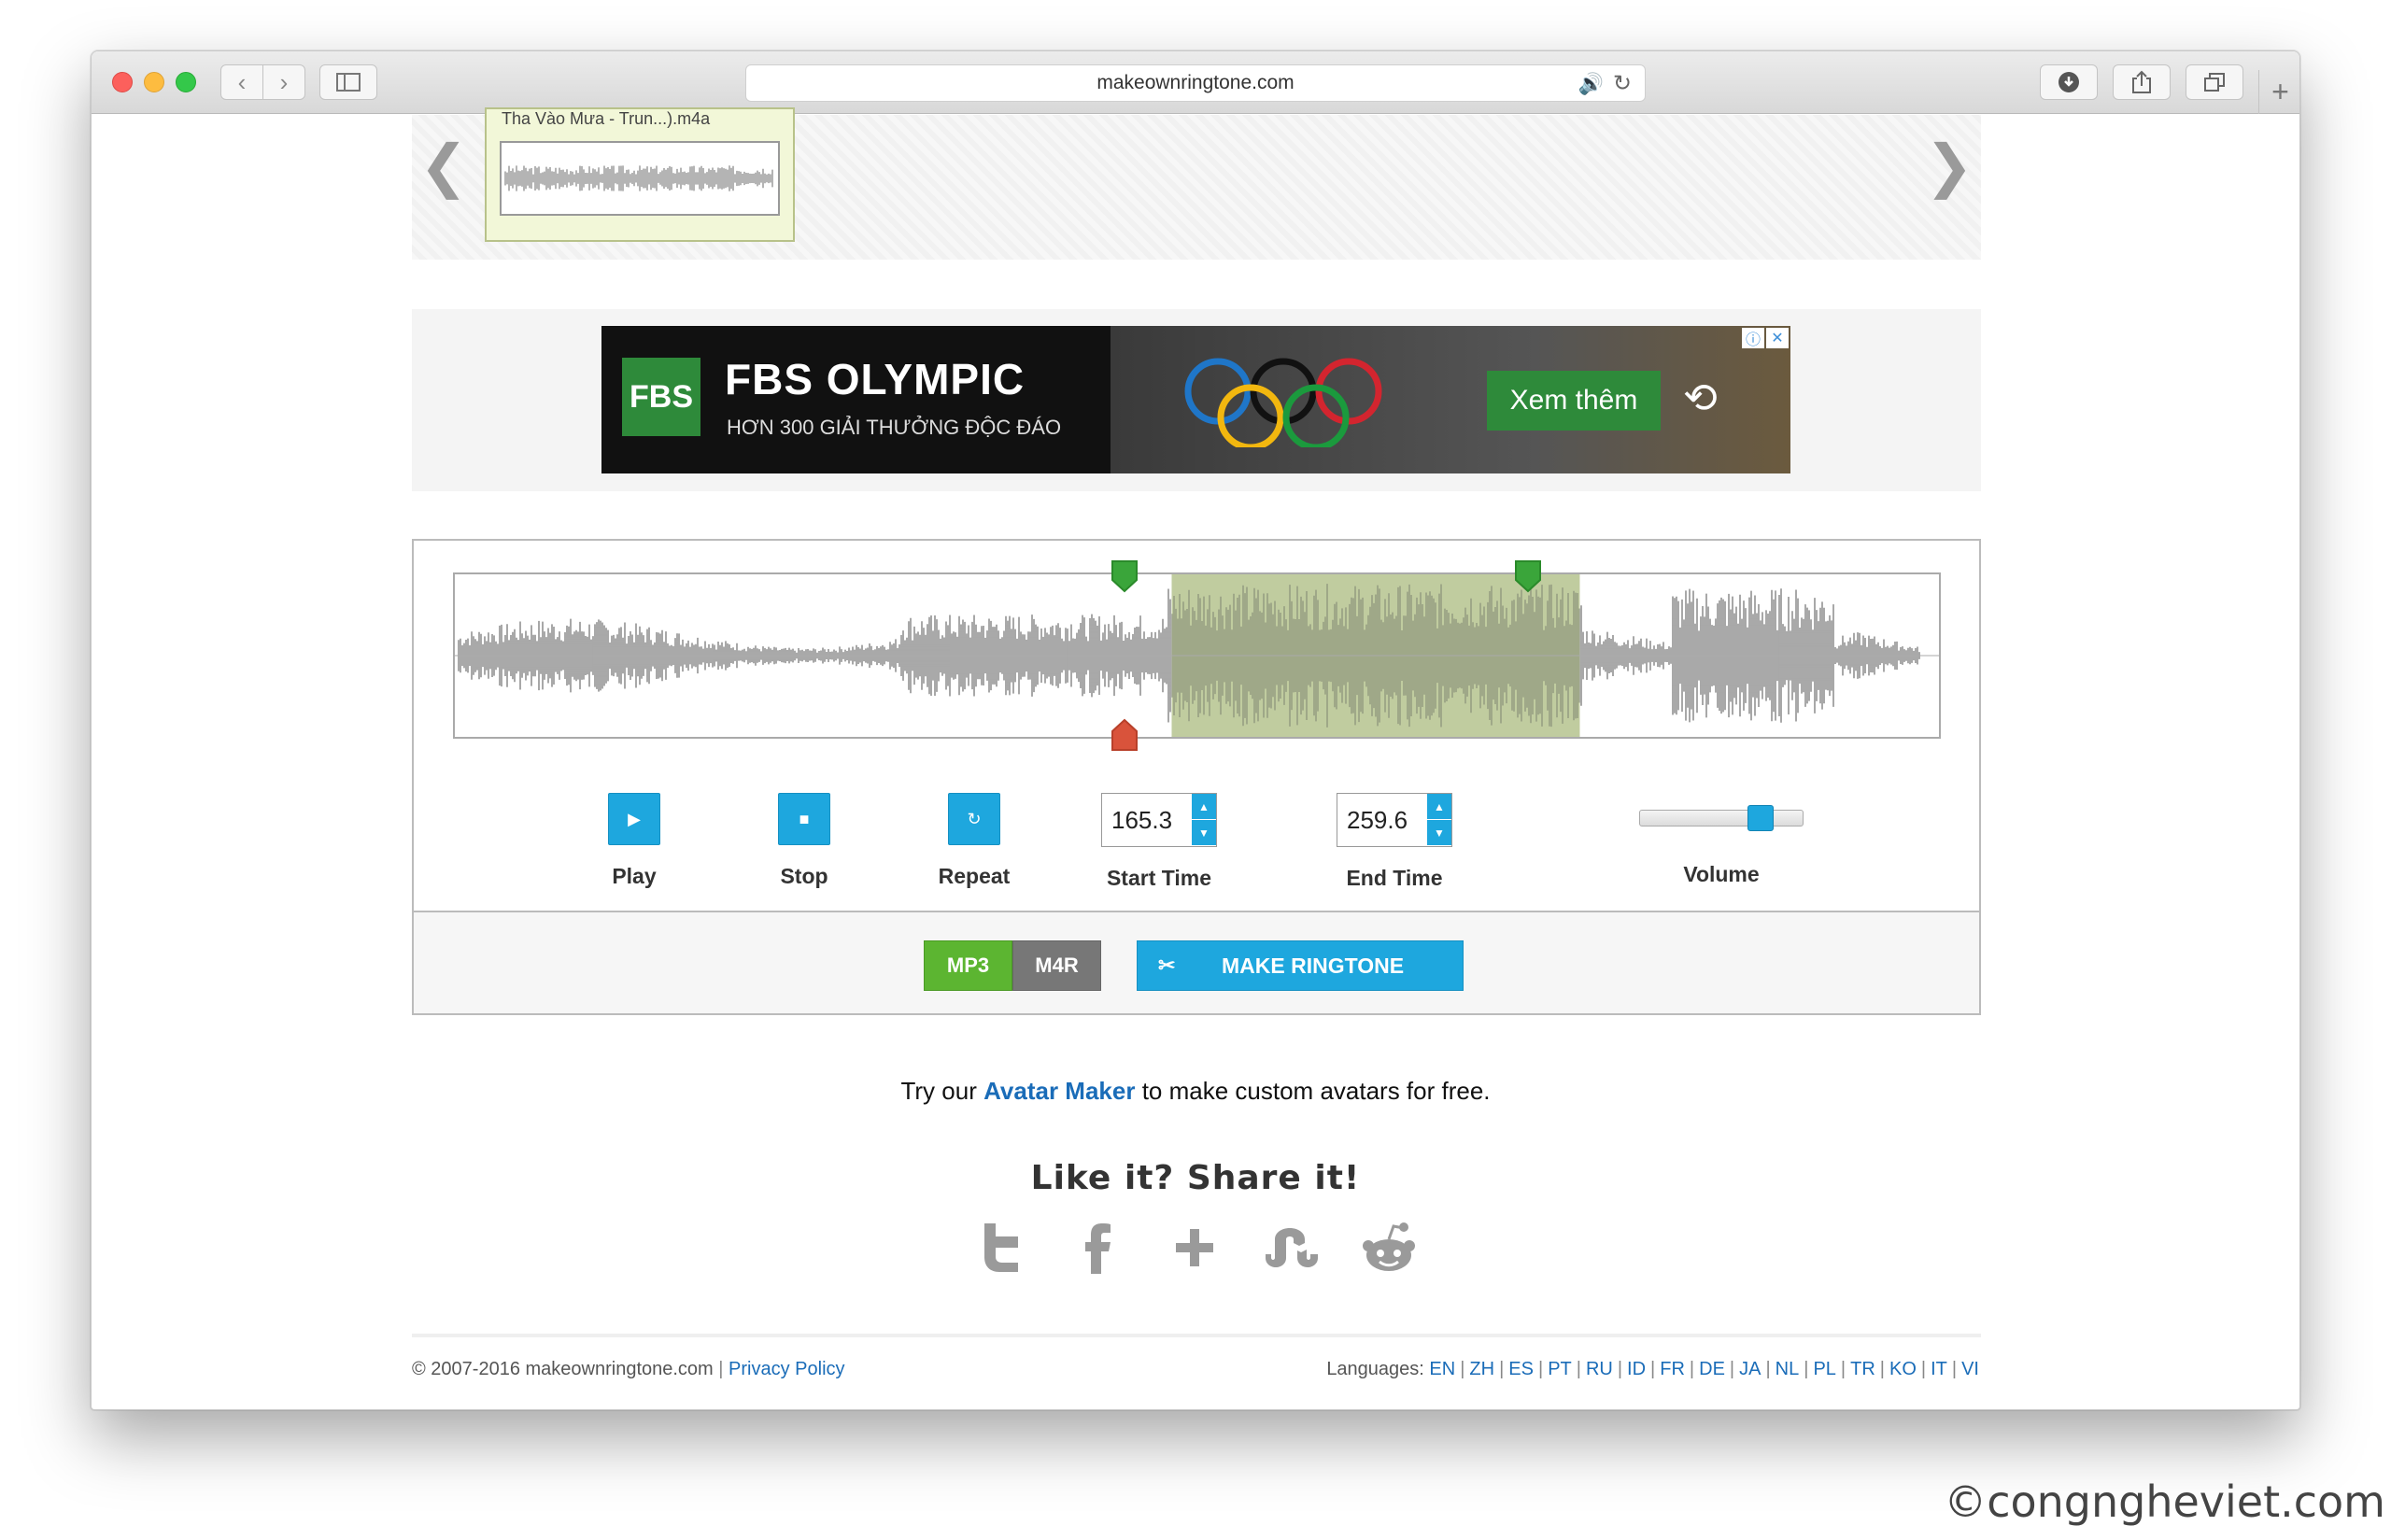 This screenshot has width=2391, height=1540. What do you see at coordinates (1442, 1369) in the screenshot?
I see `language-link-en: EN` at bounding box center [1442, 1369].